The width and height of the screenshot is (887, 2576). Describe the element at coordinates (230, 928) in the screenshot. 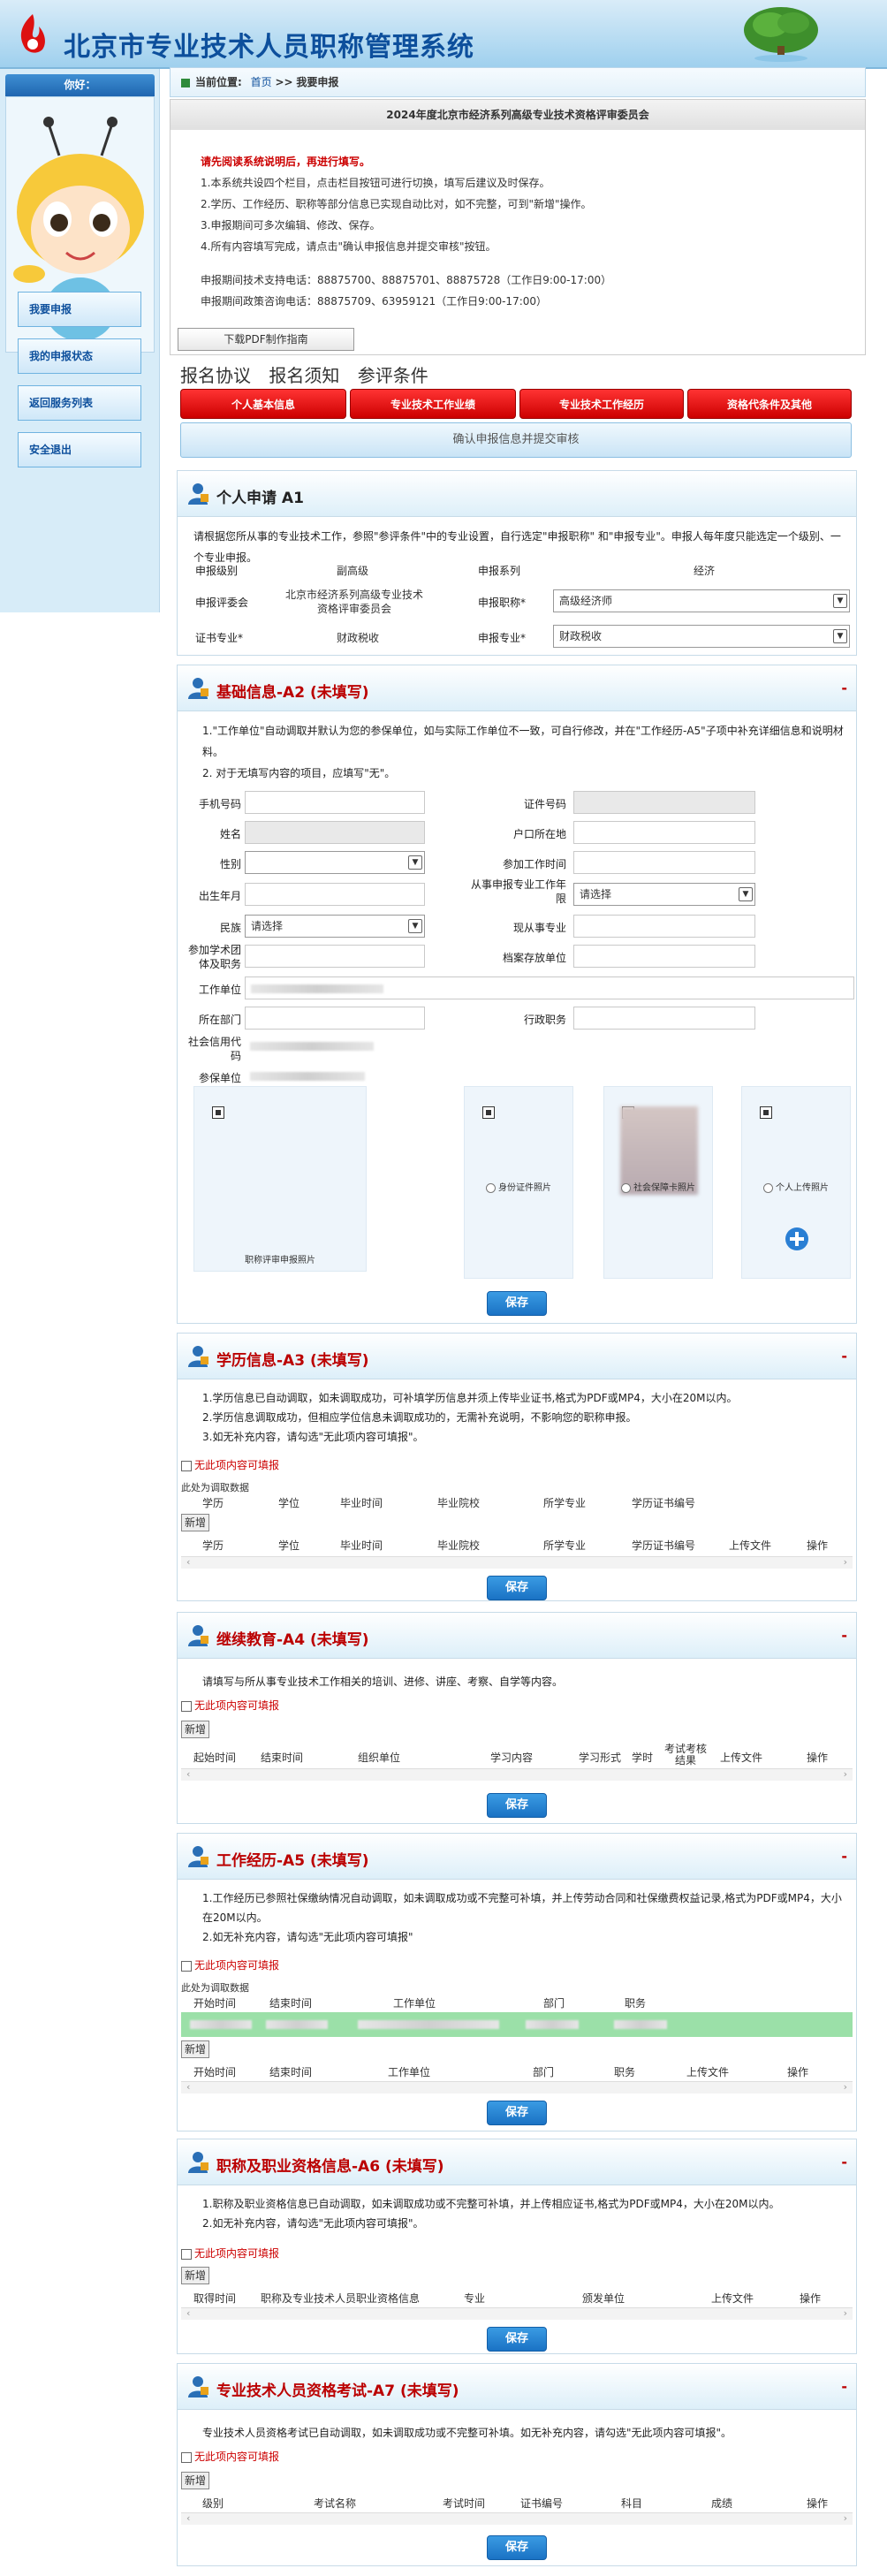

I see `label-ethnic: 民族` at that location.